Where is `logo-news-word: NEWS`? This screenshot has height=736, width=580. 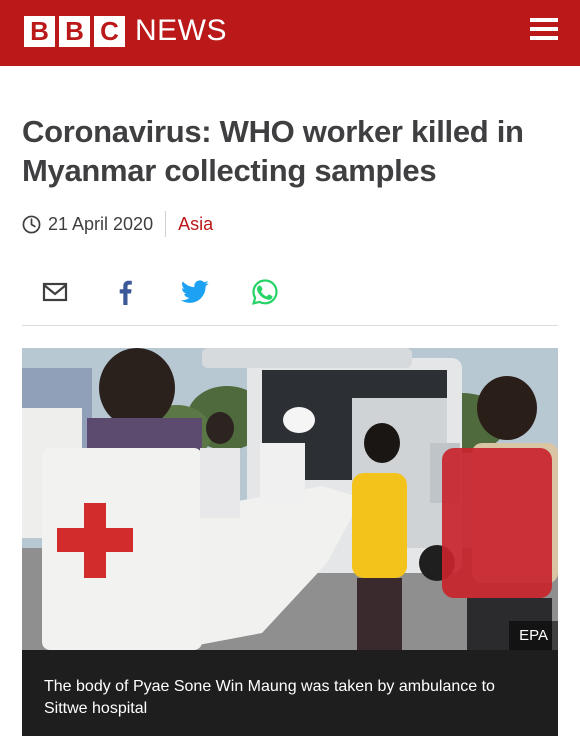
logo-news-word: NEWS is located at coordinates (181, 30).